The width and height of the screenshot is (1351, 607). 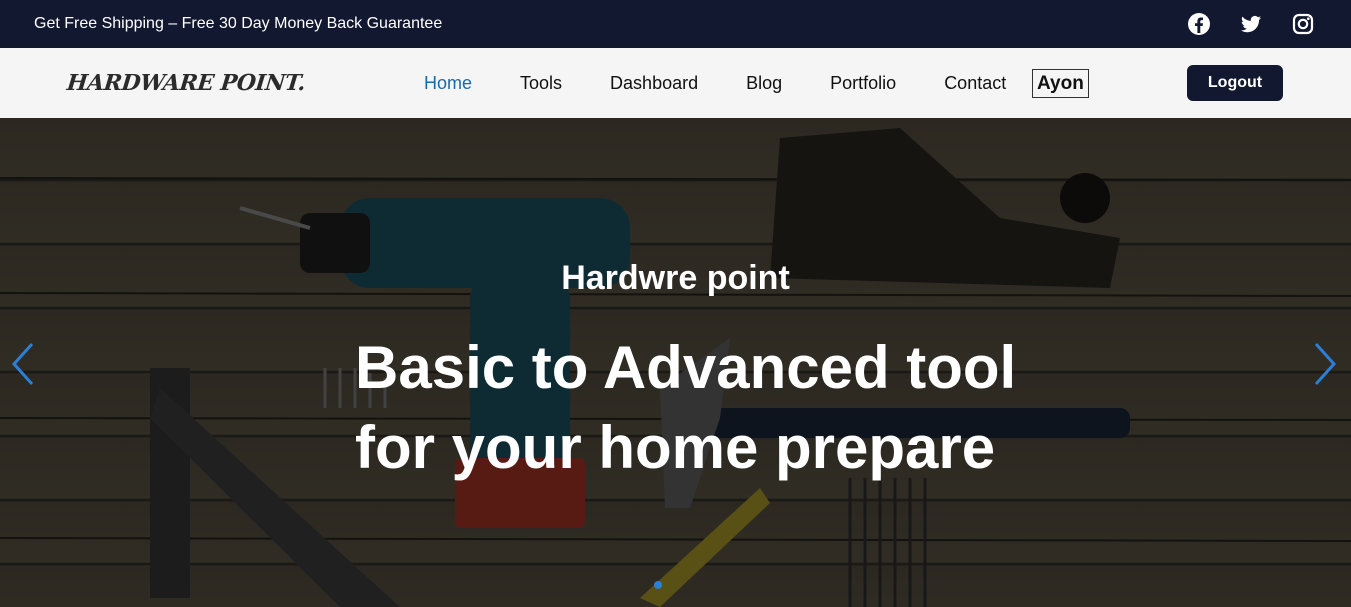 What do you see at coordinates (541, 83) in the screenshot?
I see `nav-link-tools: Tools` at bounding box center [541, 83].